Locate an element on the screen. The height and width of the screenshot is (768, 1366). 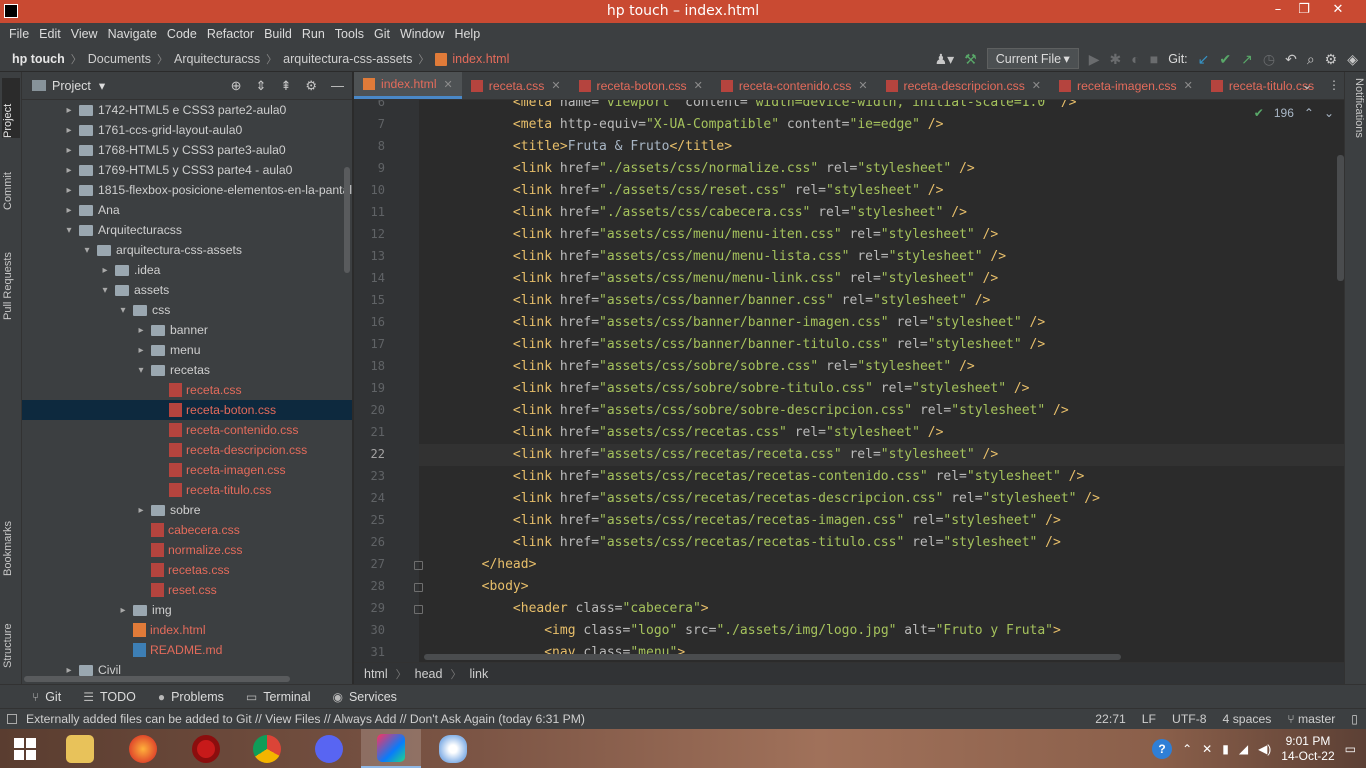
editor-tab: receta-descripcion.css ✕ is located at coordinates (963, 85).